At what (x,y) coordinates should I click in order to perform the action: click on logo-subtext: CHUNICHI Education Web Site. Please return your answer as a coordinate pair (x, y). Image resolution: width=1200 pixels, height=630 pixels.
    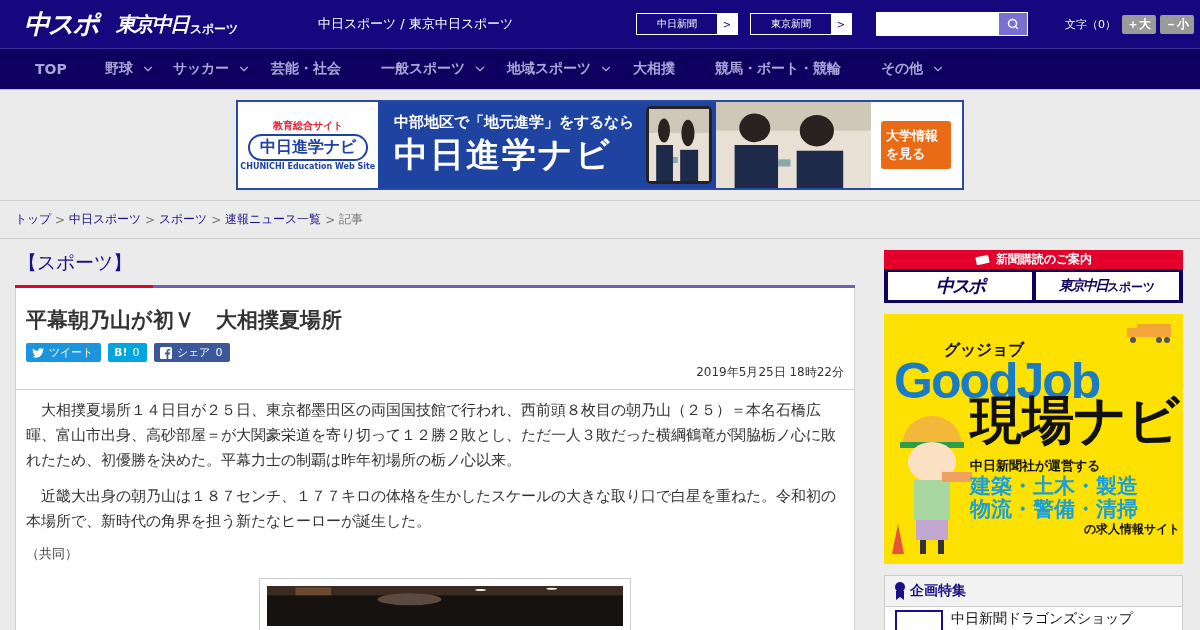
    Looking at the image, I should click on (308, 166).